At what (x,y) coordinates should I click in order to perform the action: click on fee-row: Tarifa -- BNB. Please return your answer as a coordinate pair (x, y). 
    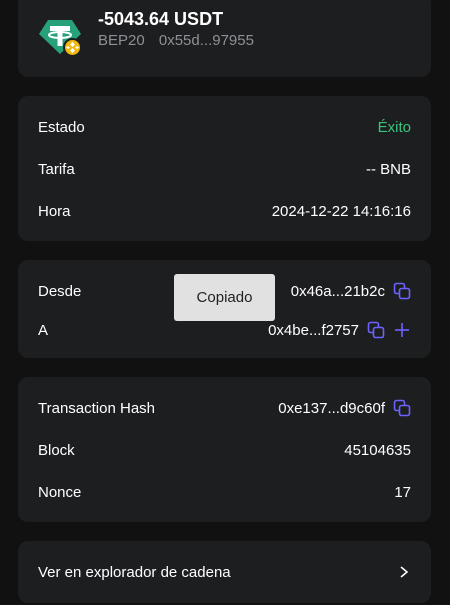
    Looking at the image, I should click on (224, 169).